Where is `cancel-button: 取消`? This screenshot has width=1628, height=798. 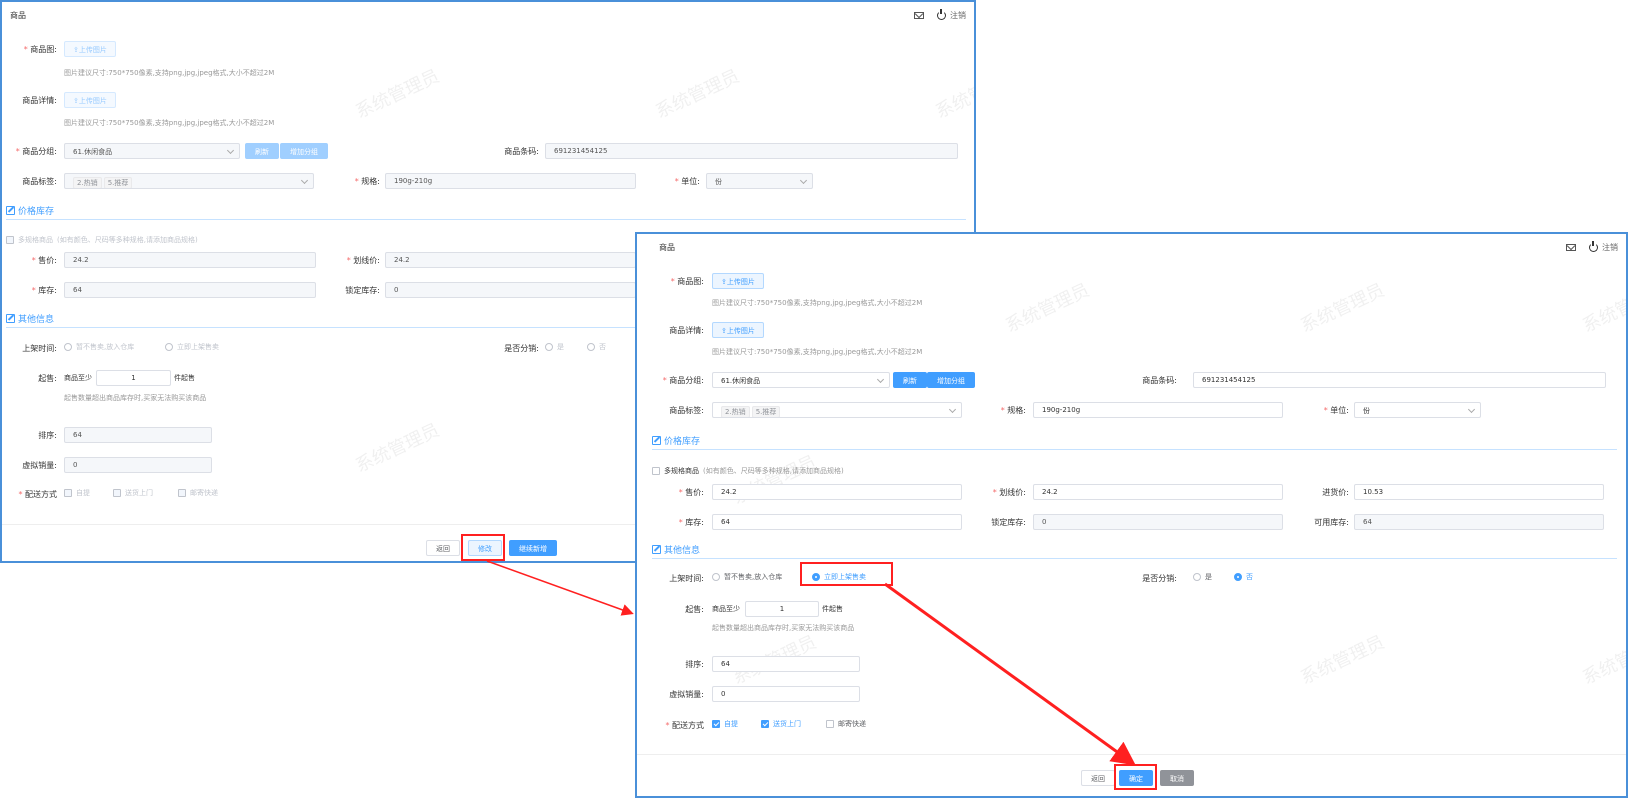
cancel-button: 取消 is located at coordinates (1177, 778).